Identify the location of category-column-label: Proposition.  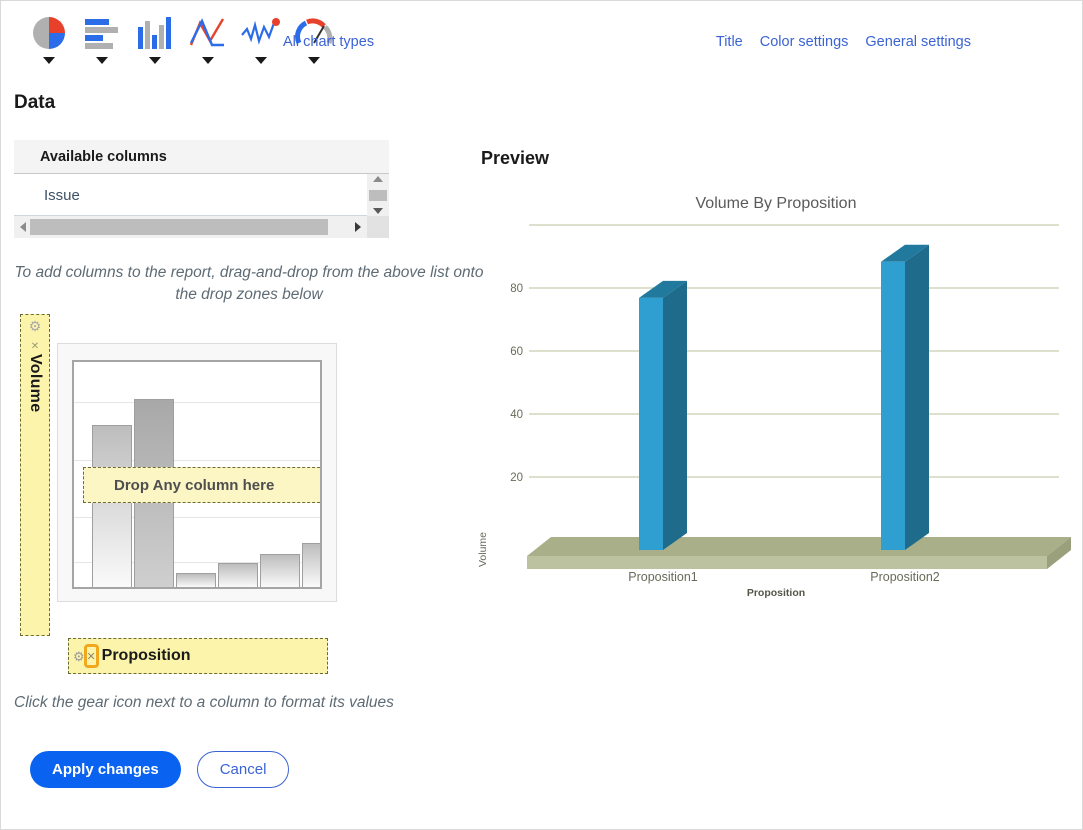
(146, 655).